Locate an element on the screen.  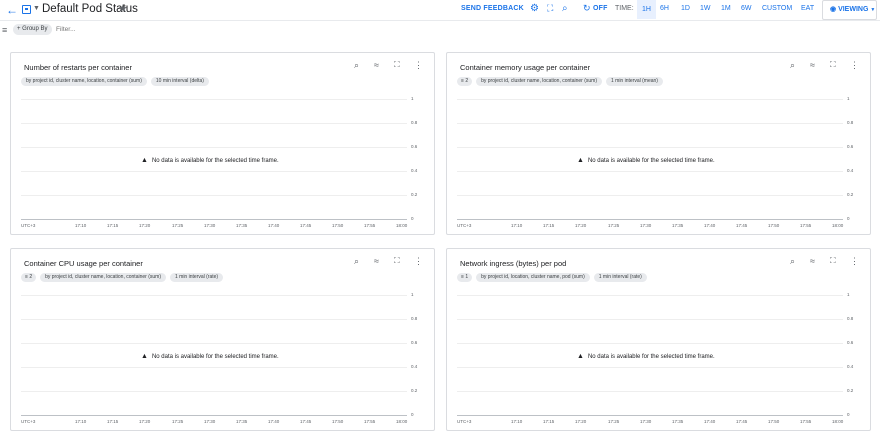
viewing-dropdown: ◉ VIEWING ▼ is located at coordinates (849, 10).